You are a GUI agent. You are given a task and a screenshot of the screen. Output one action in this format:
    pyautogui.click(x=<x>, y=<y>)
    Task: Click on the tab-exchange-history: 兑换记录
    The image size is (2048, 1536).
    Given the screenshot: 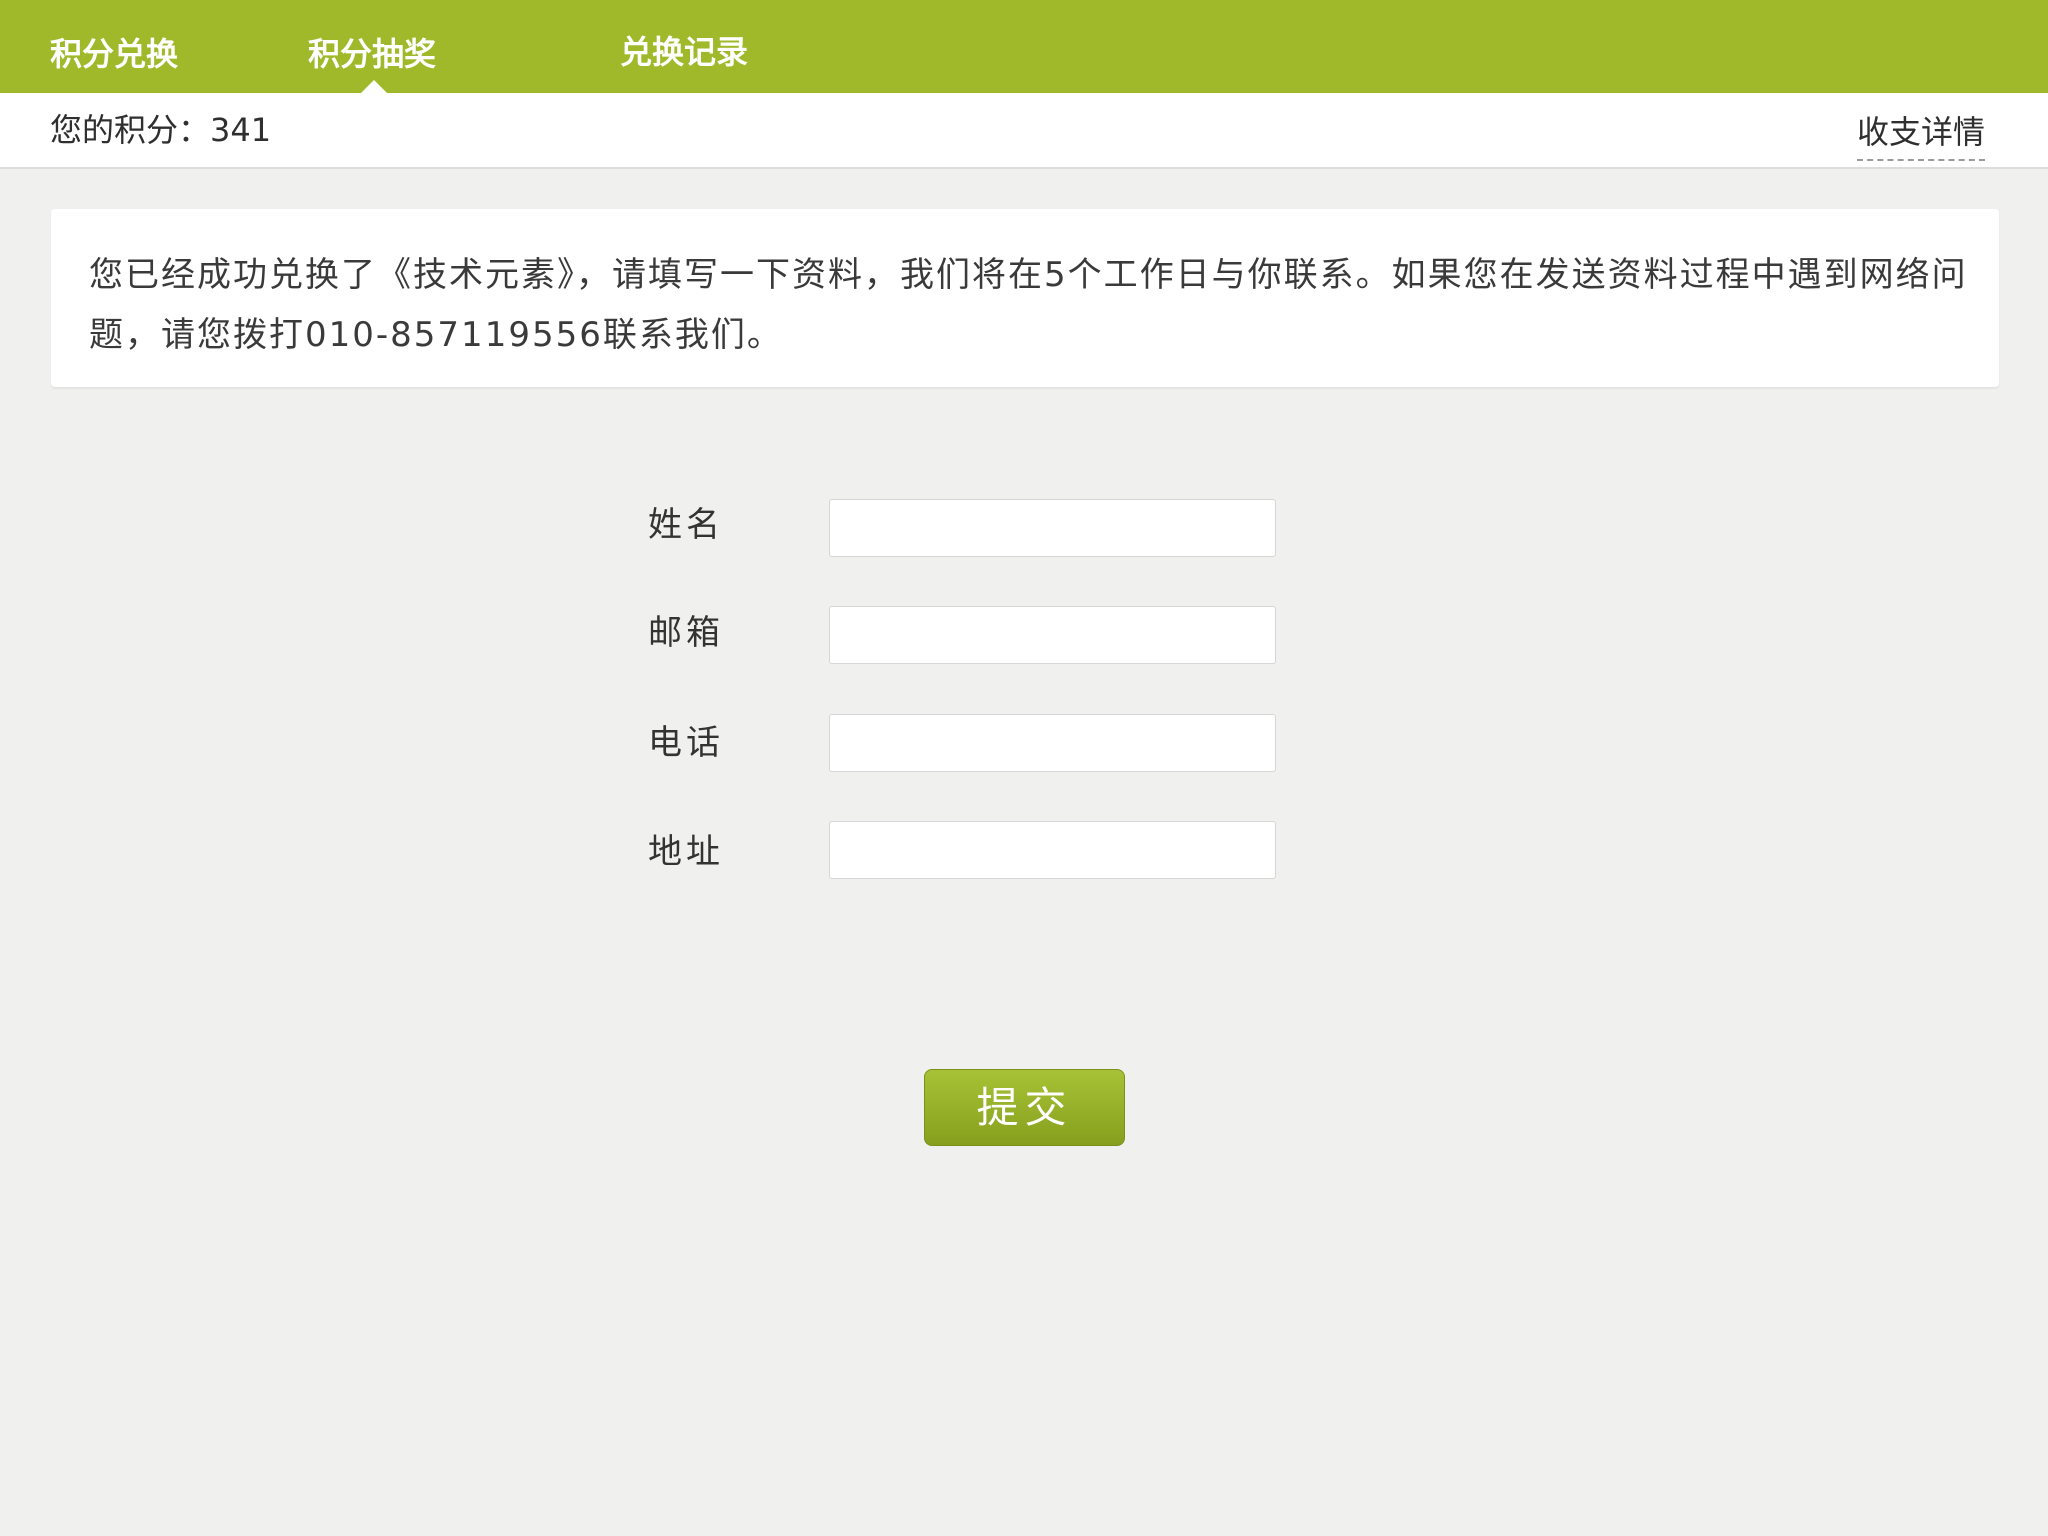 What is the action you would take?
    pyautogui.click(x=684, y=46)
    